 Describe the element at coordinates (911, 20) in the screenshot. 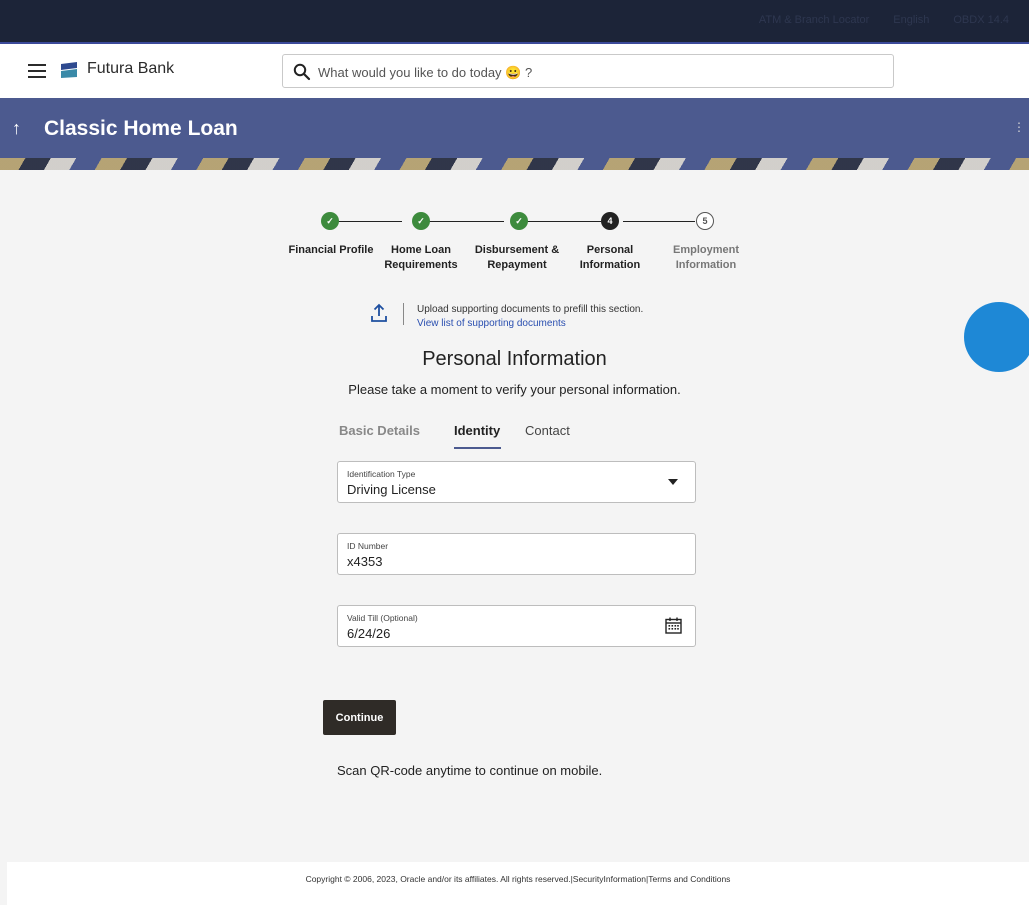

I see `language-selector: English` at that location.